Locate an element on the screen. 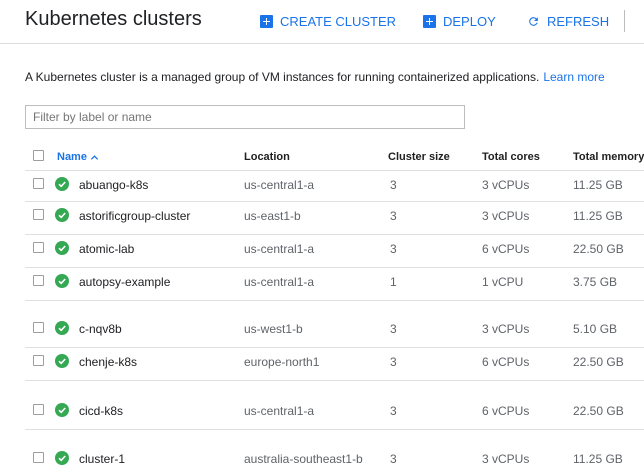 The image size is (644, 474). page-title: Kubernetes clusters is located at coordinates (113, 19).